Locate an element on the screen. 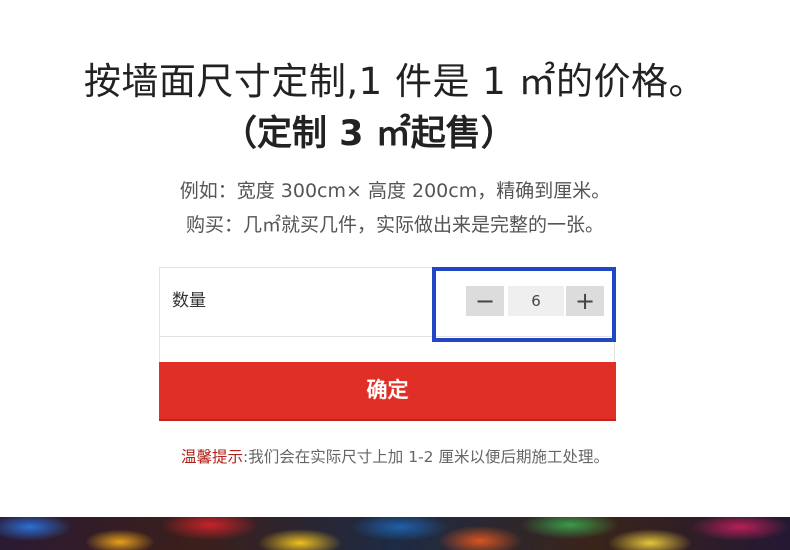 This screenshot has height=550, width=790. warm-tip: 温馨提示:我们会在实际尺寸上加 1-2 厘米以便后期施工处理。 is located at coordinates (395, 457).